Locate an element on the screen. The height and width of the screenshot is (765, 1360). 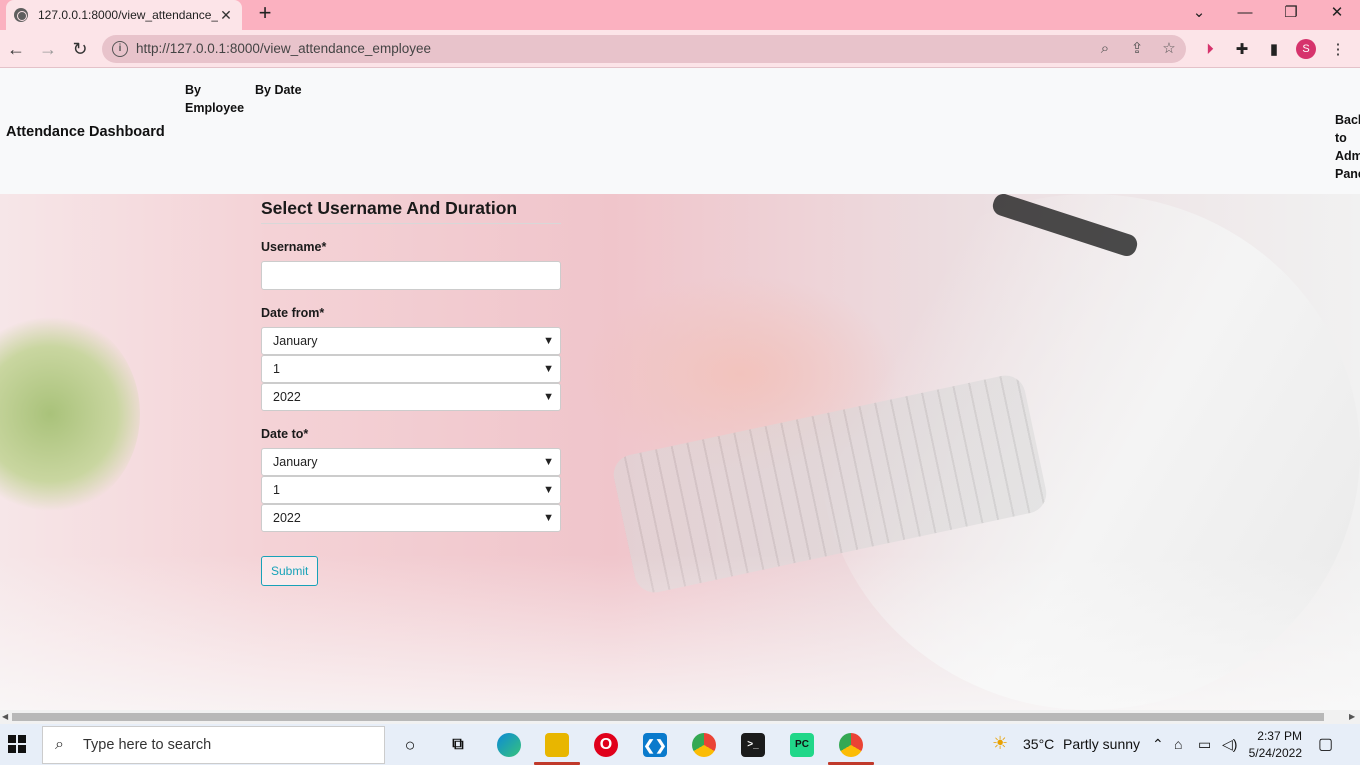
zoom-icon: ⌕ is located at coordinates (1105, 49).